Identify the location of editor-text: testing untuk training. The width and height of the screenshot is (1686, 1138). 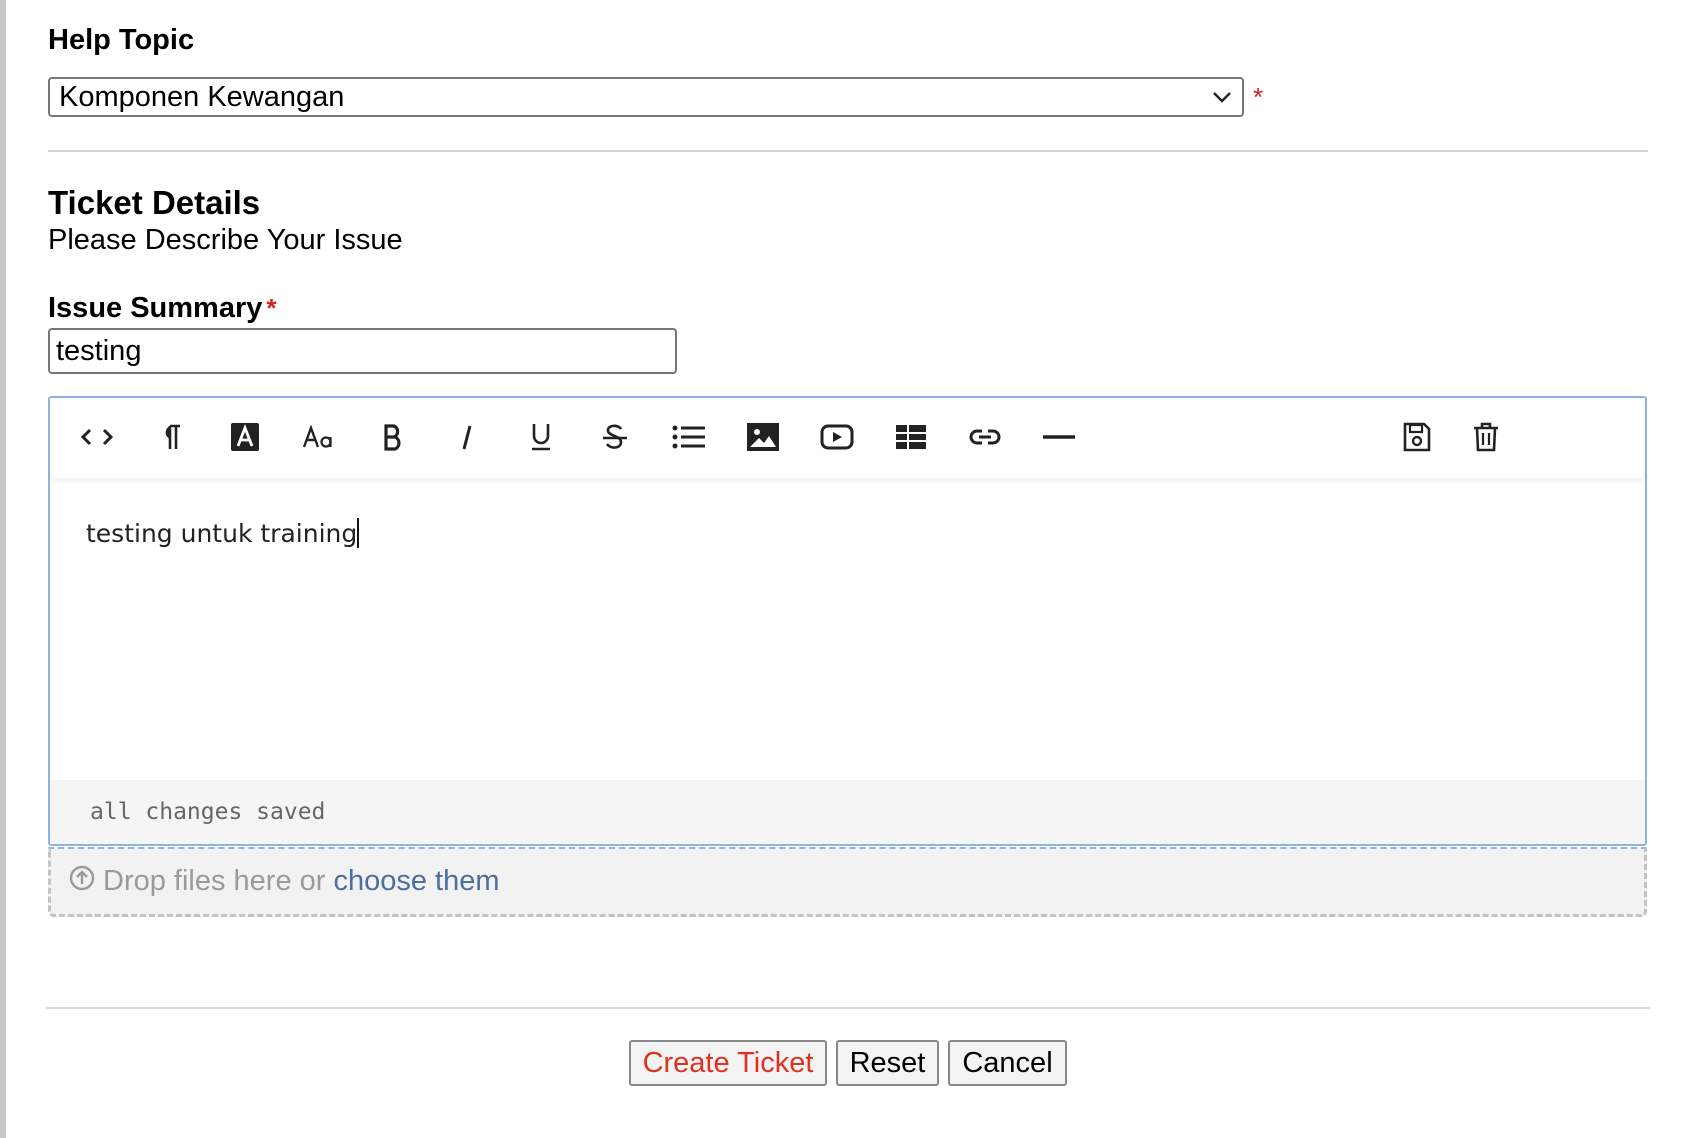
(222, 533).